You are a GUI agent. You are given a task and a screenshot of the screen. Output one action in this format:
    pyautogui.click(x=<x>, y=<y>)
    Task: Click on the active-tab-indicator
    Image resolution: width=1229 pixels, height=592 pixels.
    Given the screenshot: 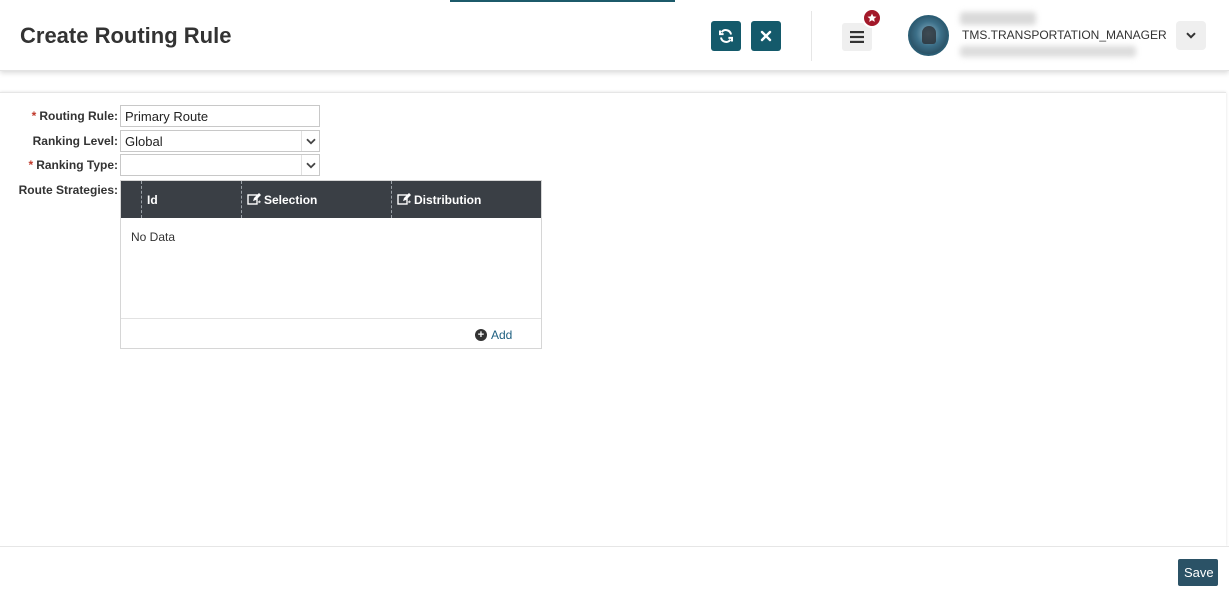 What is the action you would take?
    pyautogui.click(x=562, y=1)
    